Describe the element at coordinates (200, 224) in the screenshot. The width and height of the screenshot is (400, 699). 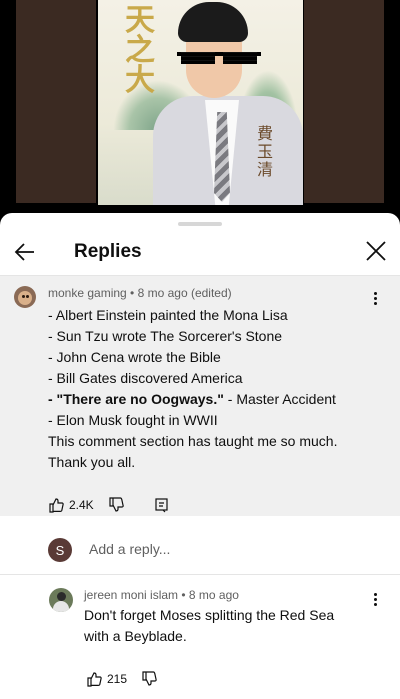
I see `drag-handle` at that location.